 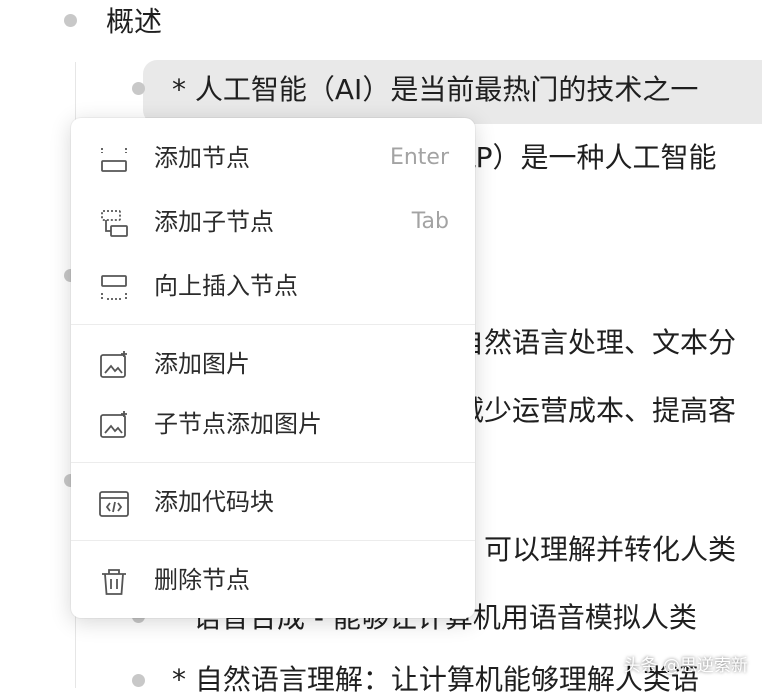 What do you see at coordinates (134, 22) in the screenshot?
I see `node-title: 概述` at bounding box center [134, 22].